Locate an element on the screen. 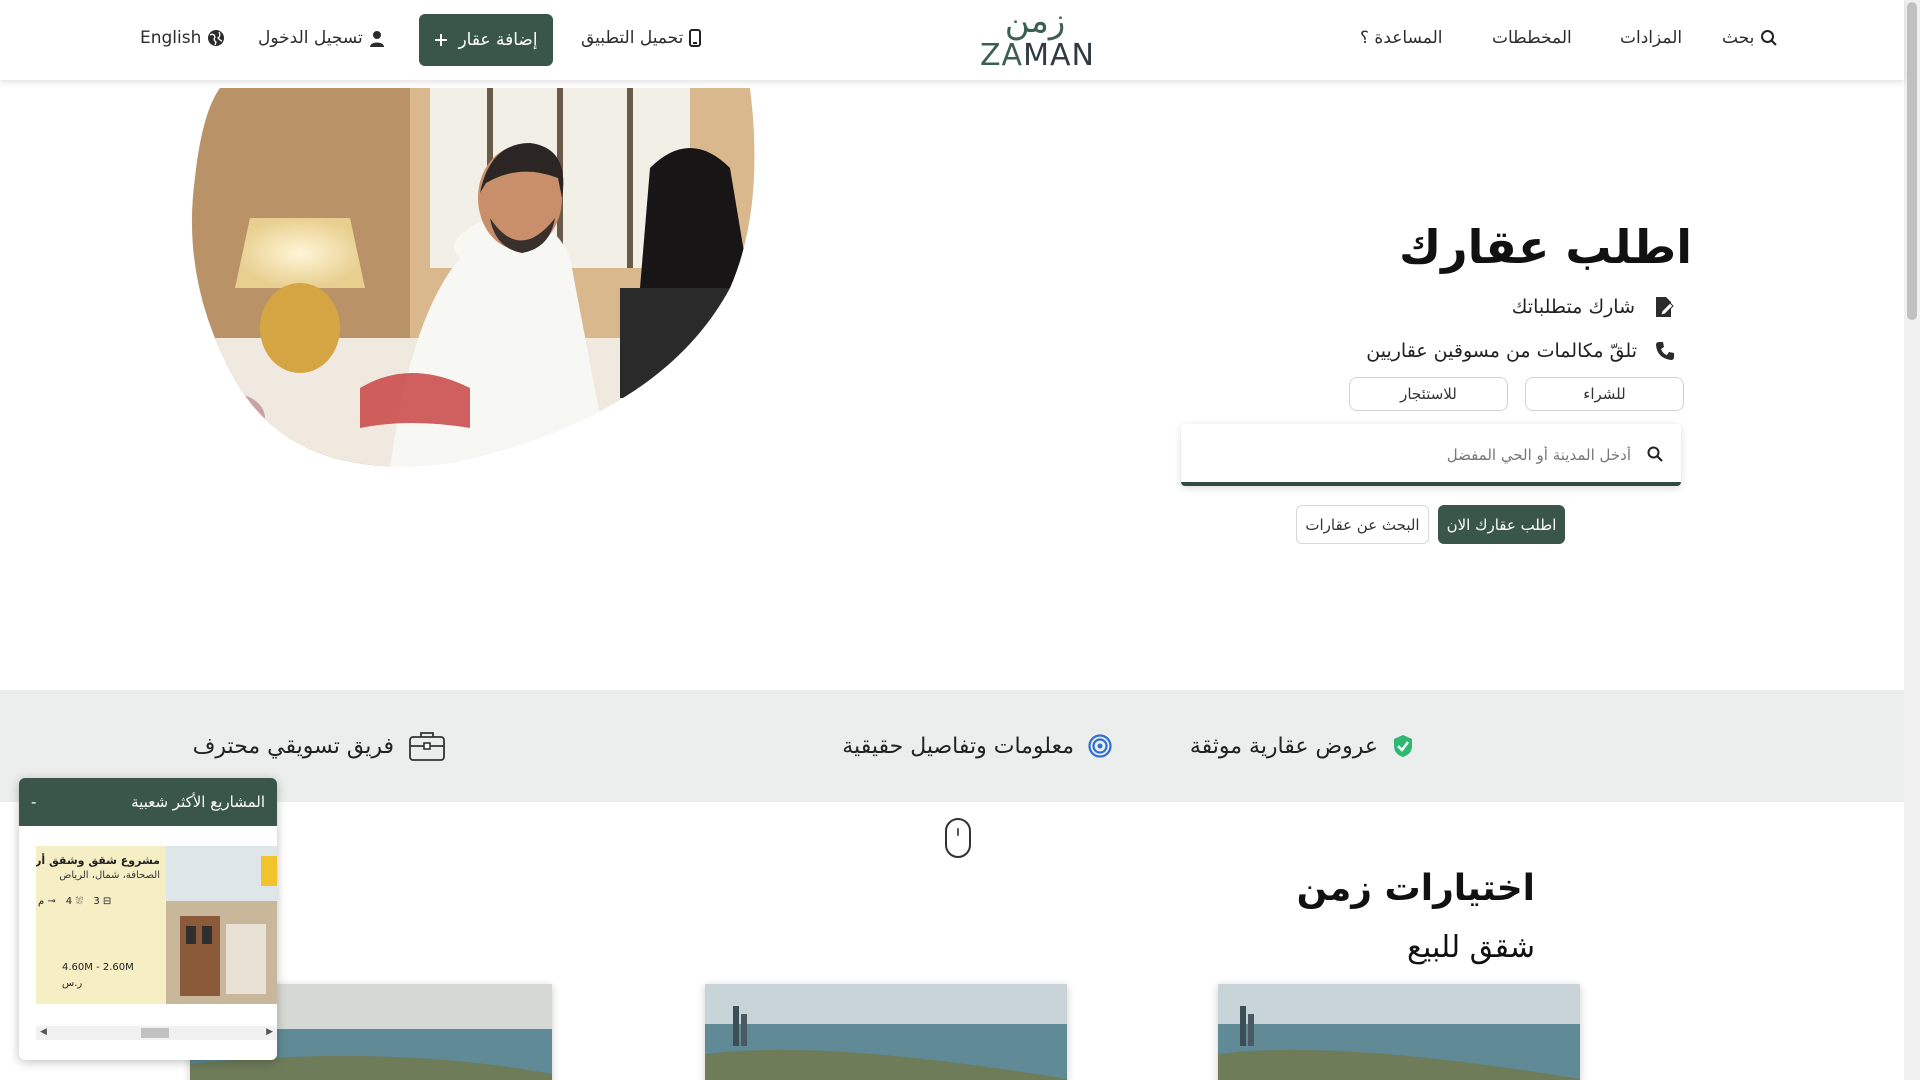  area-unit: م is located at coordinates (41, 901).